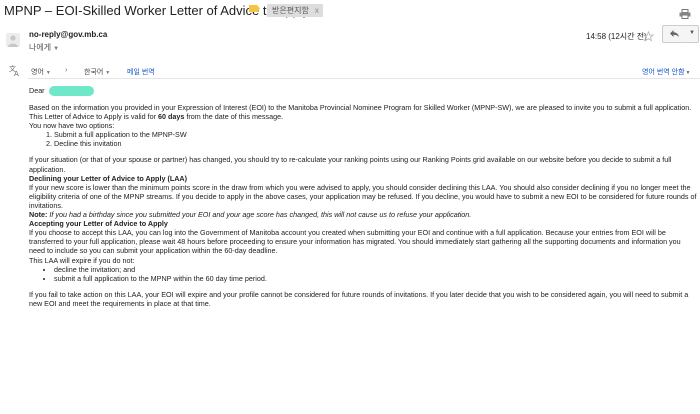  I want to click on print-icon, so click(685, 15).